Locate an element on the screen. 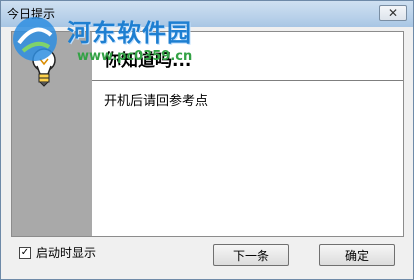  close-button: ✕ is located at coordinates (393, 13).